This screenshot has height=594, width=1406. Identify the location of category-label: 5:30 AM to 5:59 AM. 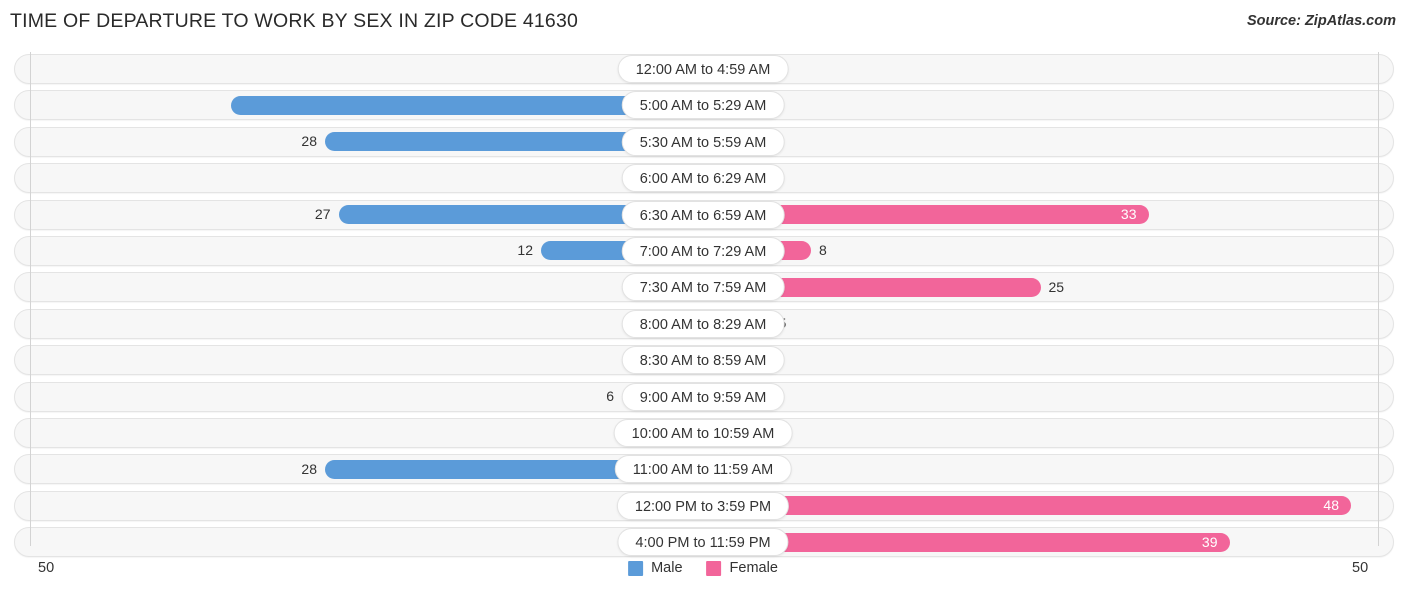
(703, 141).